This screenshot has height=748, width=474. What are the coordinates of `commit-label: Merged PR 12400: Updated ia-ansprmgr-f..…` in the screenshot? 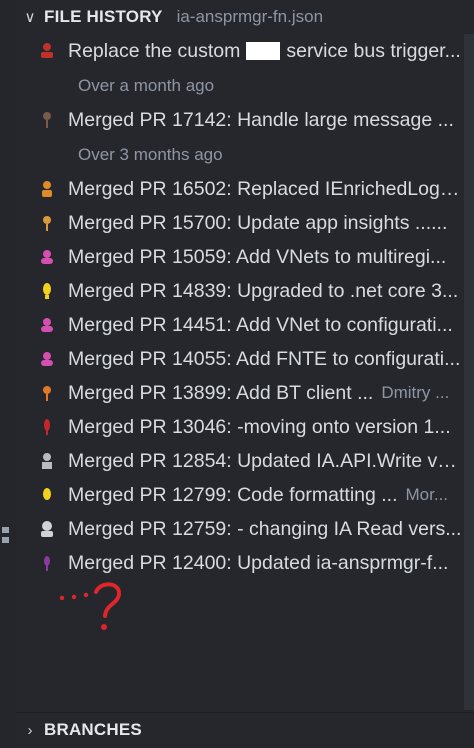 It's located at (258, 562).